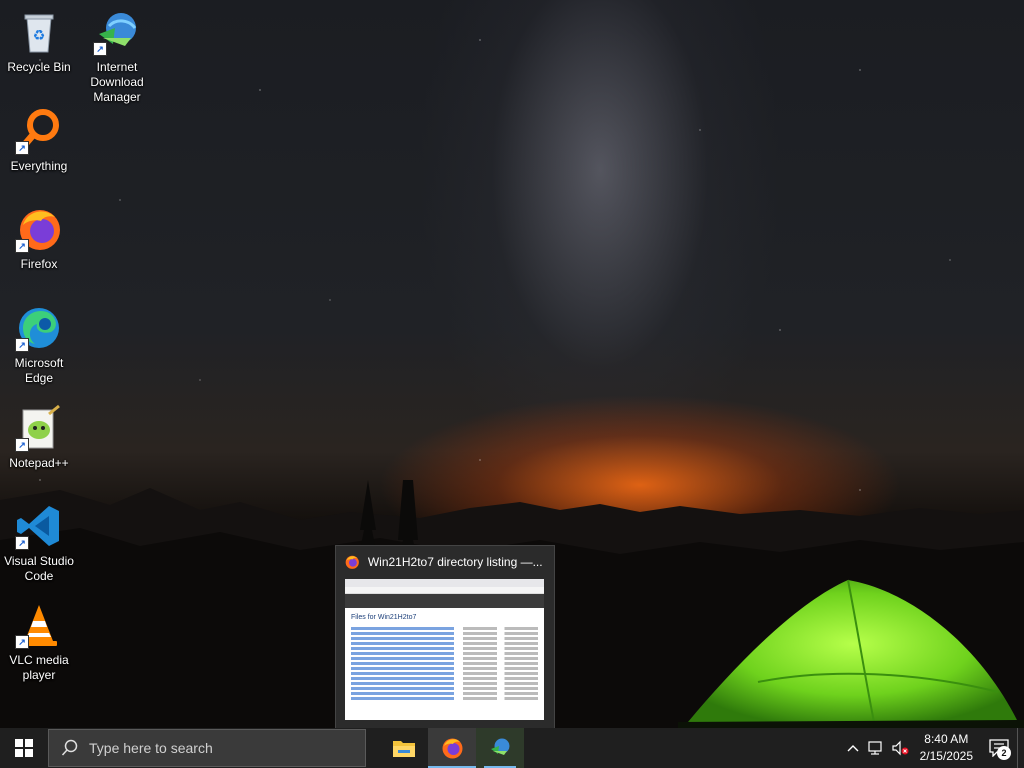 This screenshot has width=1024, height=768. I want to click on desktop-icon-label: Firefox, so click(39, 264).